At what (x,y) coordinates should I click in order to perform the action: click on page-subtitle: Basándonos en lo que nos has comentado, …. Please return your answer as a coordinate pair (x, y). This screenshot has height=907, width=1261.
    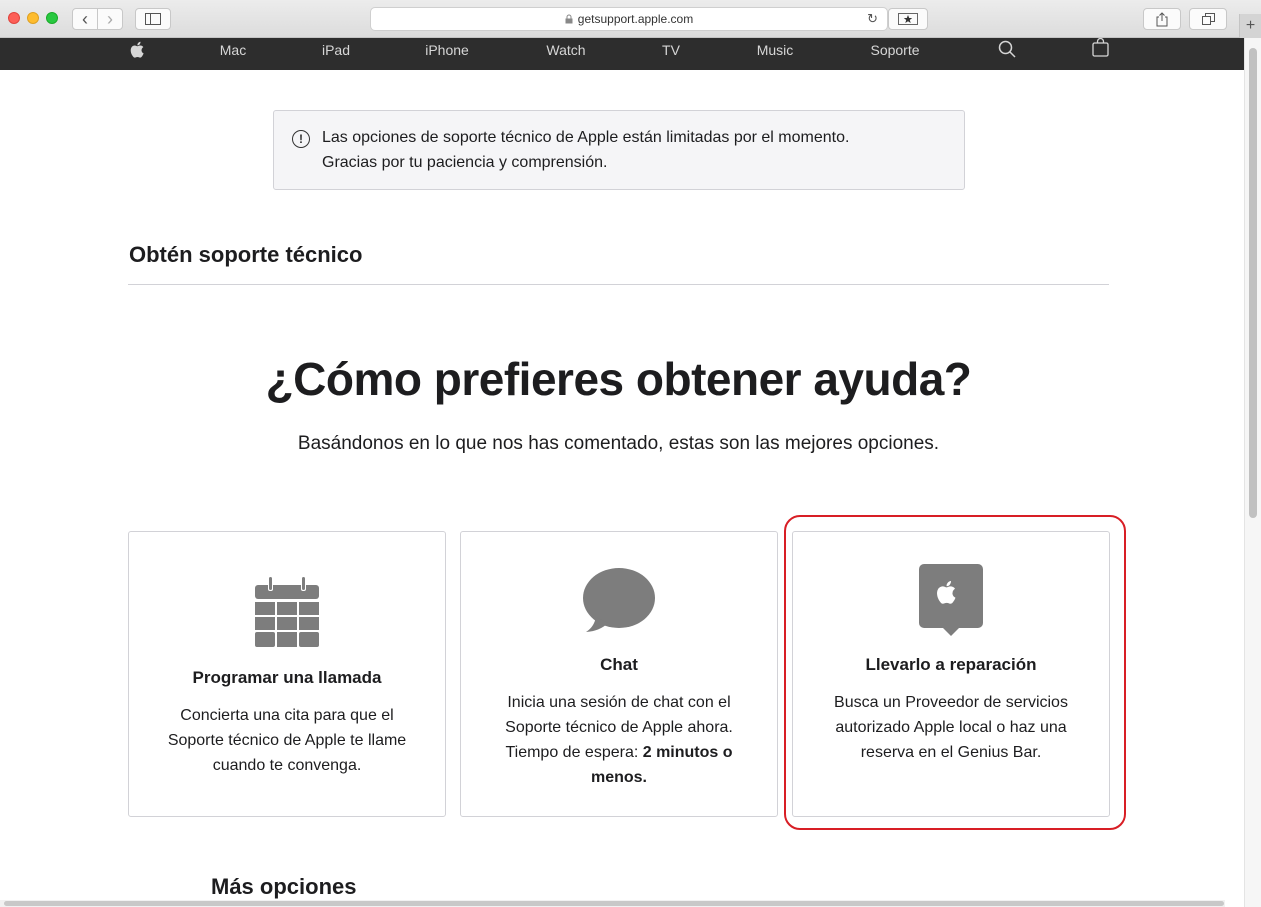
    Looking at the image, I should click on (618, 443).